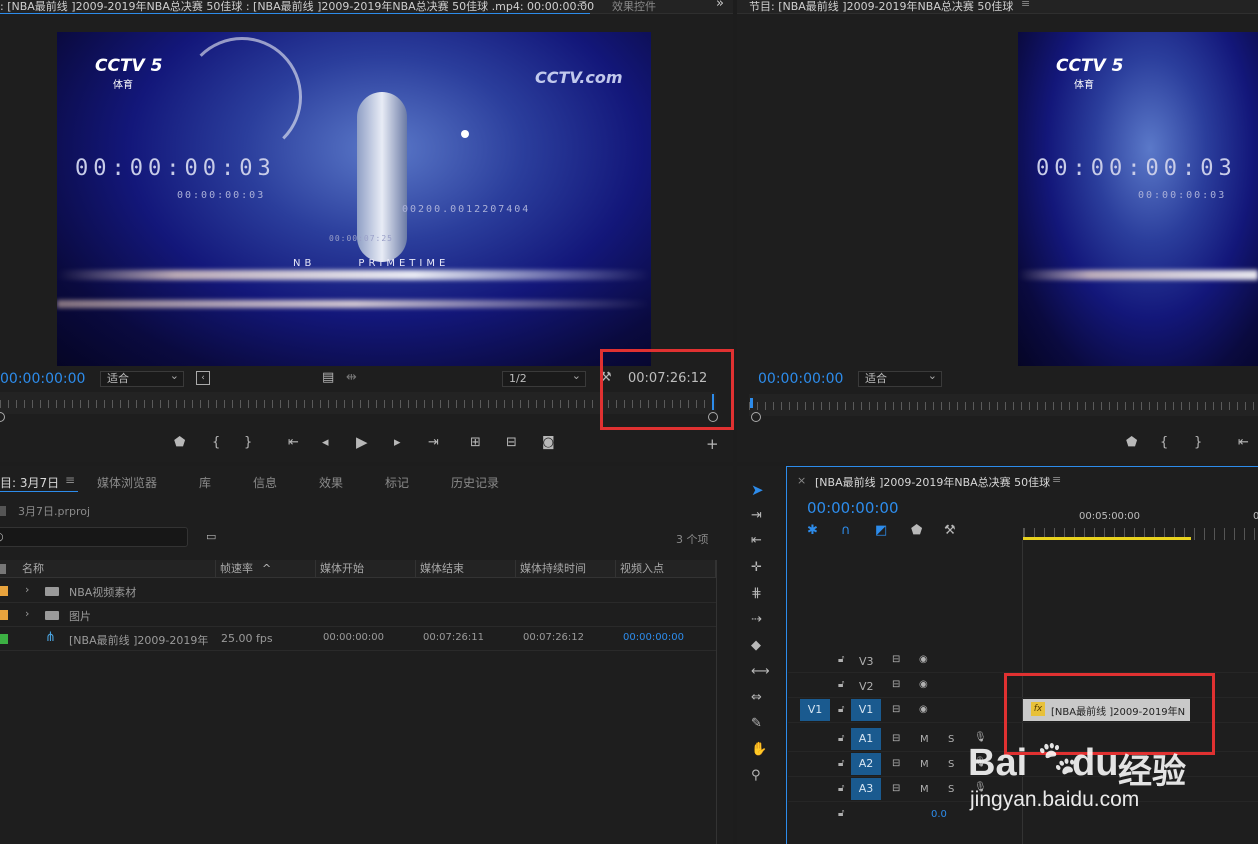 This screenshot has width=1258, height=844. I want to click on insert-icon: ⊞, so click(475, 443).